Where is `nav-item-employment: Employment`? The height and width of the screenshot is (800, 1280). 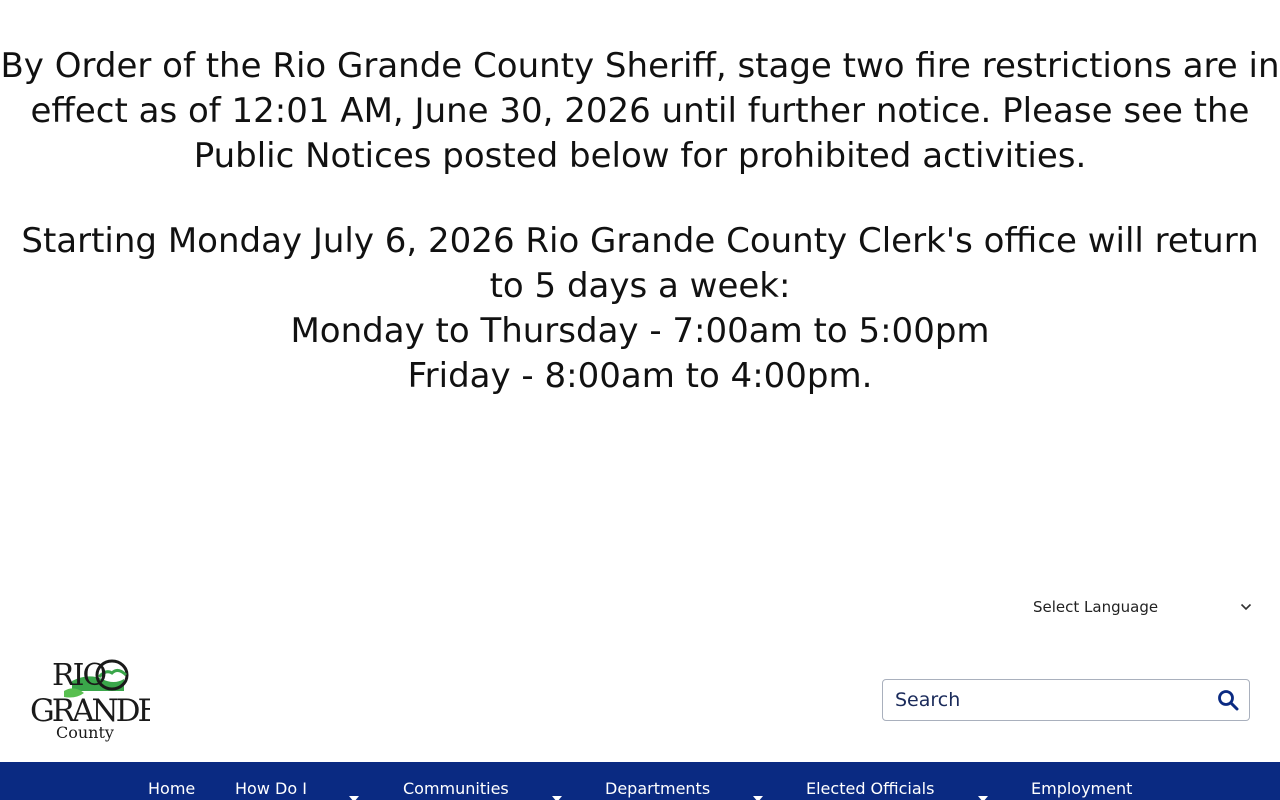
nav-item-employment: Employment is located at coordinates (1081, 789).